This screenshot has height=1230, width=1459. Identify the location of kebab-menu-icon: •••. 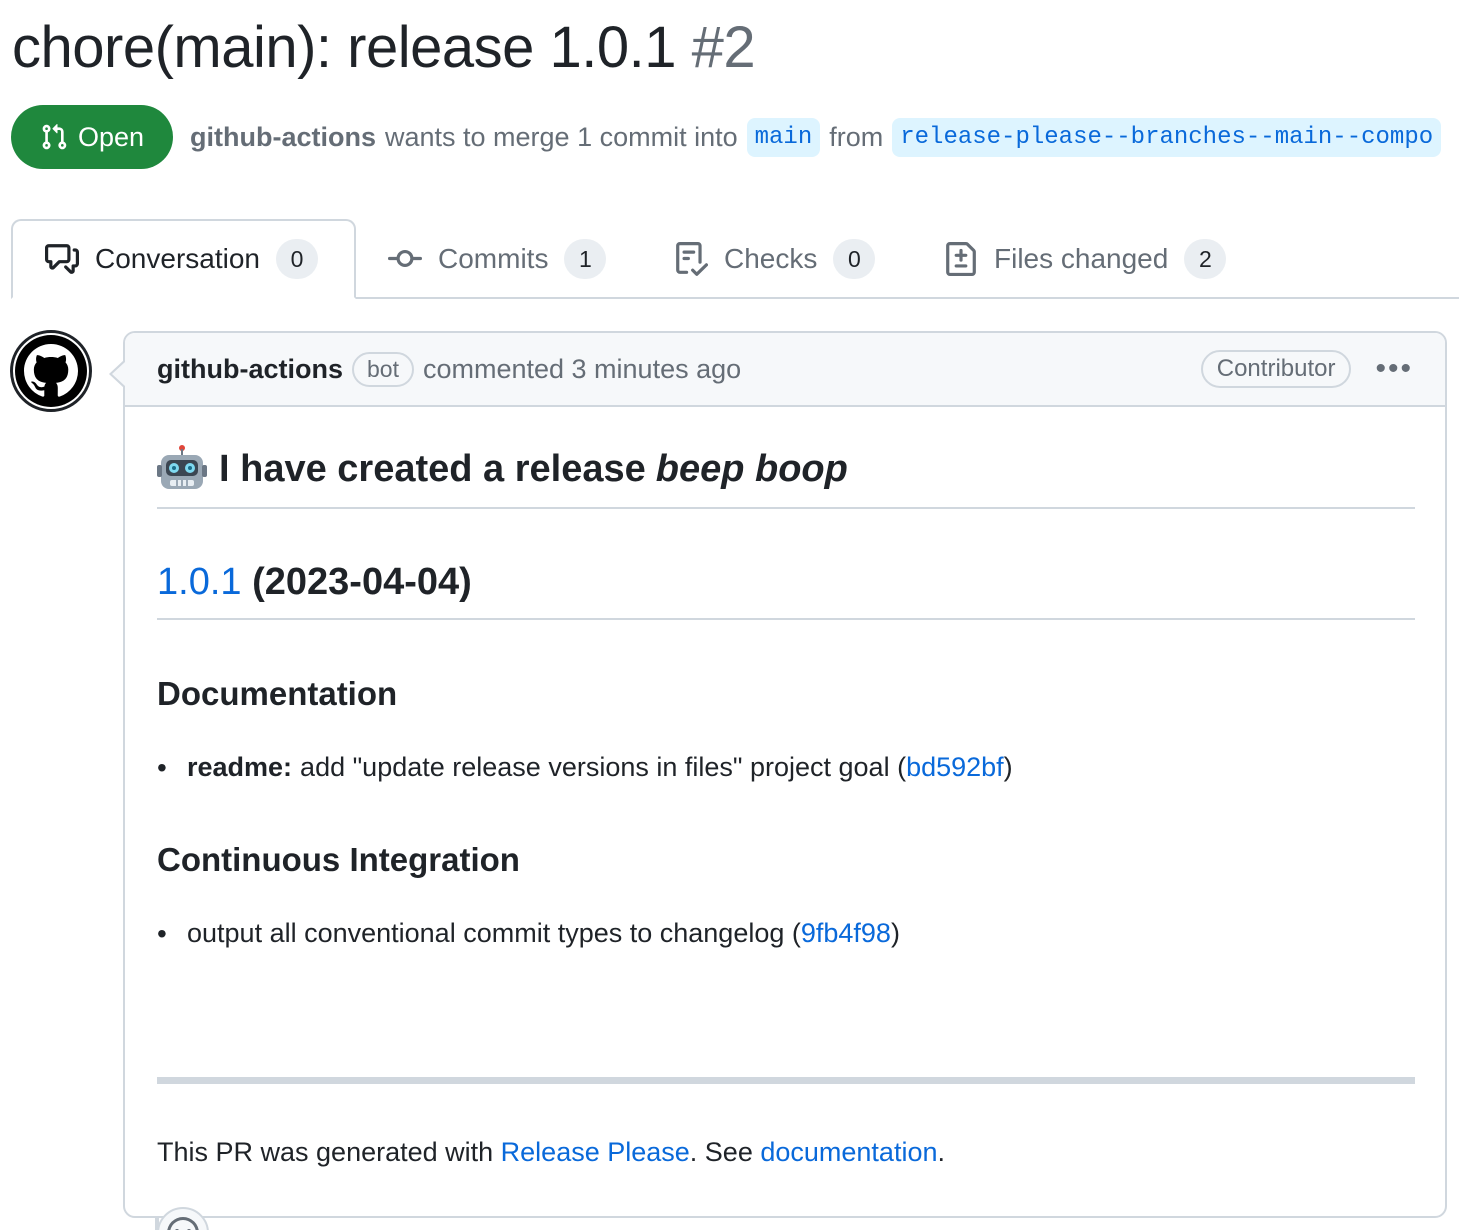
(1394, 369).